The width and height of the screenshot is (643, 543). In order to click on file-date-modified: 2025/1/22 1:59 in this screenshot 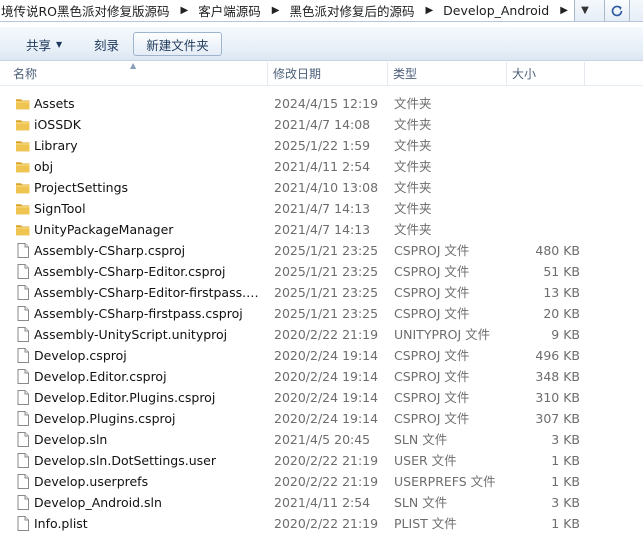, I will do `click(322, 145)`.